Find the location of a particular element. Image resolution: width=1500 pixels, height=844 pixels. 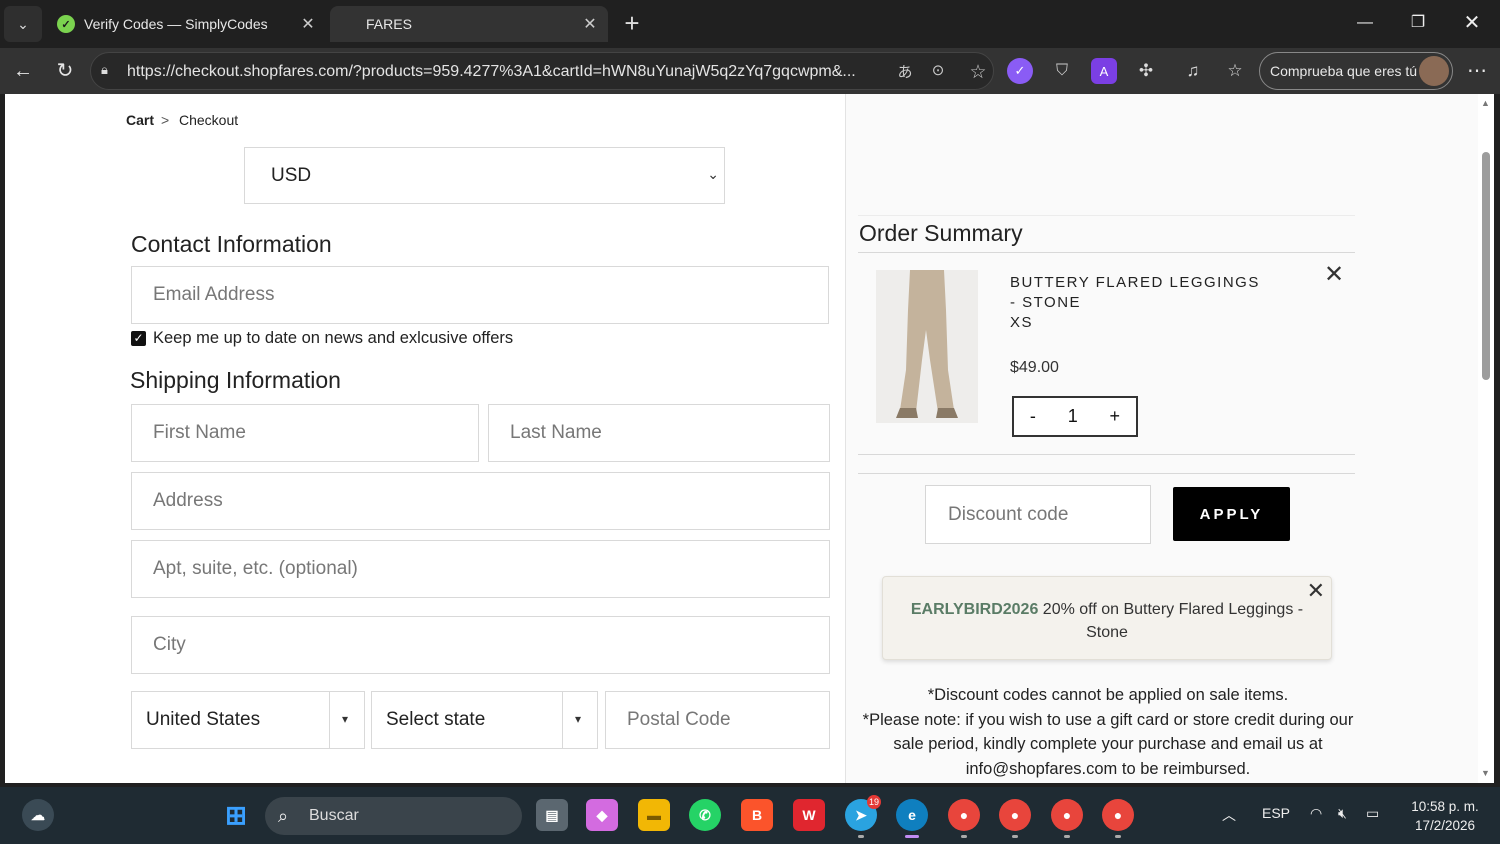

first-name-field: First Name is located at coordinates (305, 433).